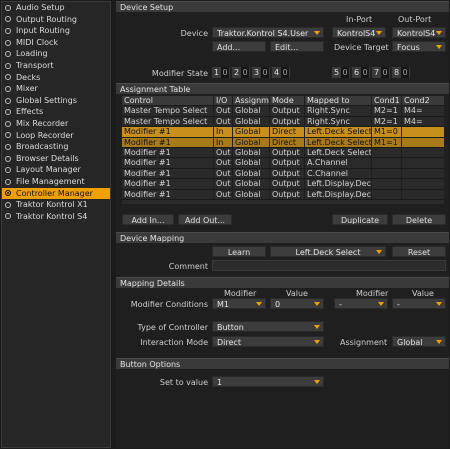 The image size is (450, 449). Describe the element at coordinates (329, 265) in the screenshot. I see `comment-input` at that location.